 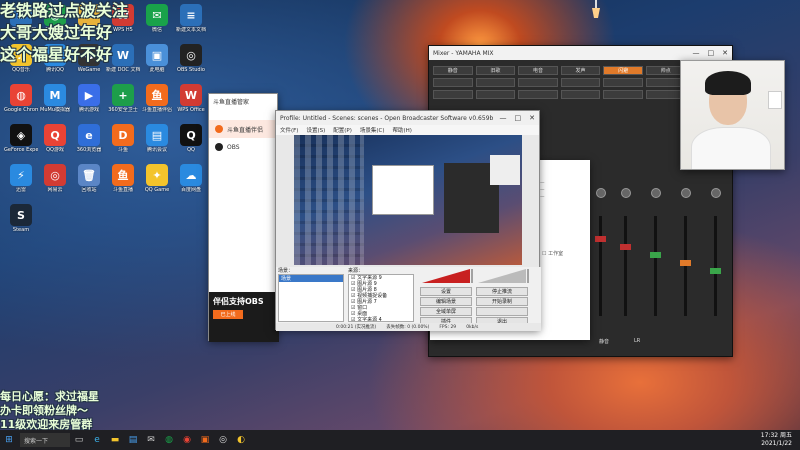 I want to click on desktop-icon: 🗑 回收站, so click(x=89, y=178).